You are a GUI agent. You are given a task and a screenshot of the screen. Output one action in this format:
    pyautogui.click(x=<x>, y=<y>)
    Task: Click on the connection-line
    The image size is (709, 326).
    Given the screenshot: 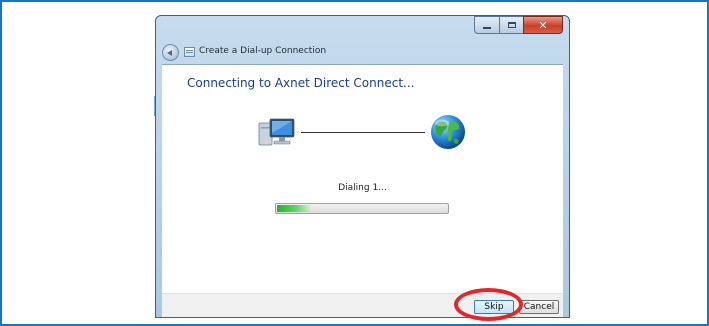 What is the action you would take?
    pyautogui.click(x=363, y=132)
    